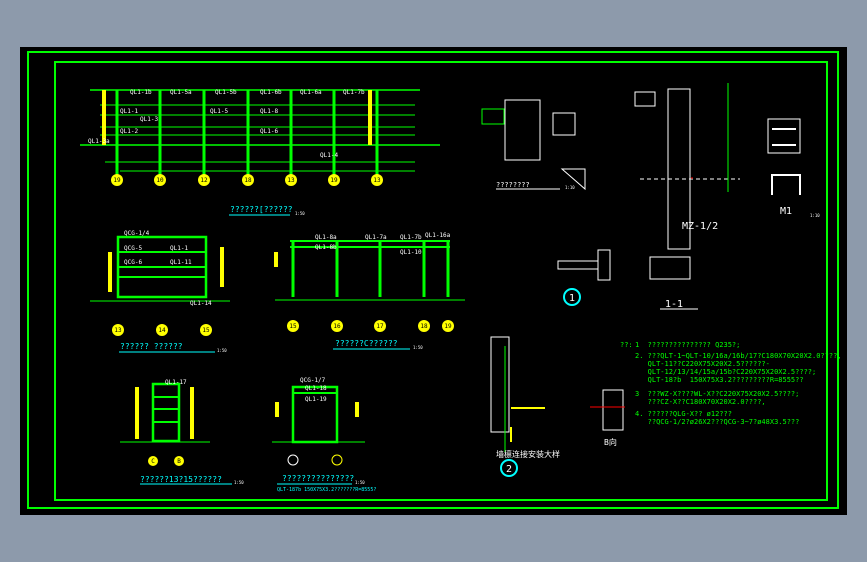 The image size is (867, 562). I want to click on member-label: QL1-3a, so click(99, 141).